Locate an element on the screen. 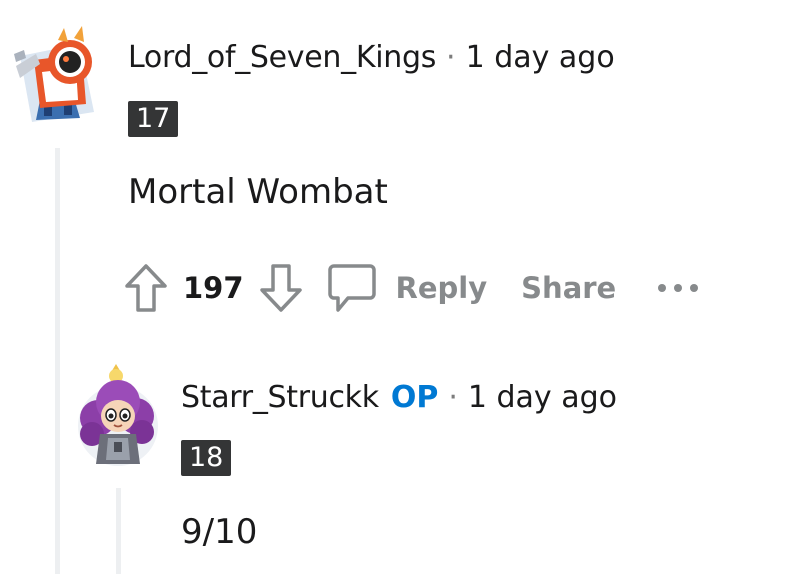 The height and width of the screenshot is (574, 800). purple-hair-avatar-icon is located at coordinates (118, 415).